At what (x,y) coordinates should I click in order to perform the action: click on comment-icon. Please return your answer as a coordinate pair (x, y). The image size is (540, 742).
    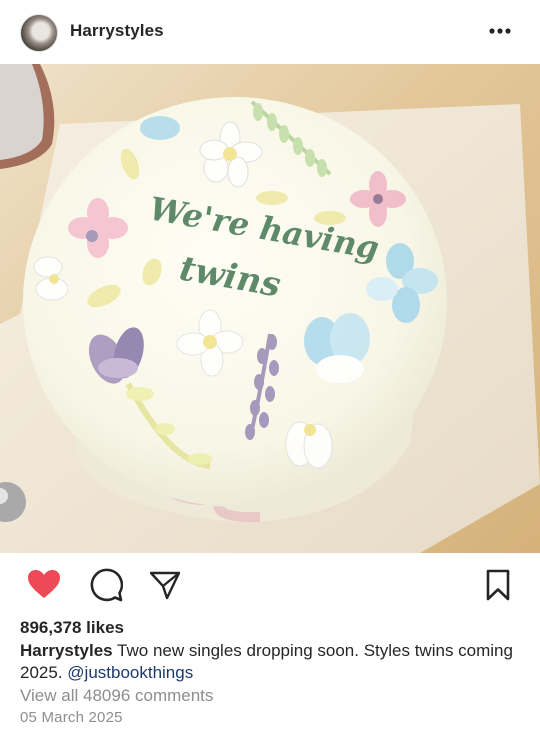
    Looking at the image, I should click on (106, 585).